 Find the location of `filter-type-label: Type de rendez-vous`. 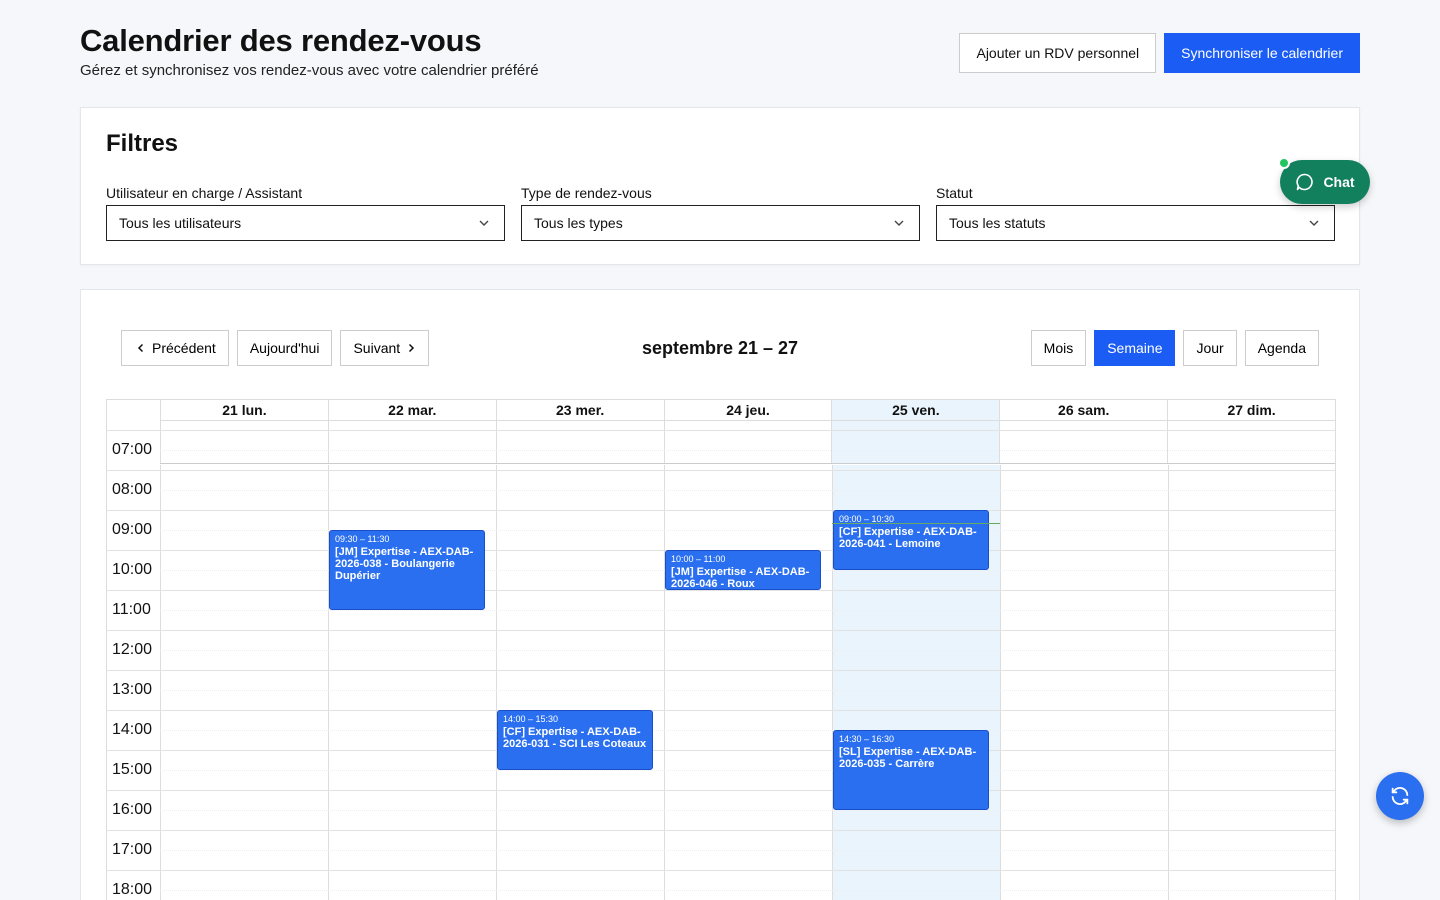

filter-type-label: Type de rendez-vous is located at coordinates (586, 193).